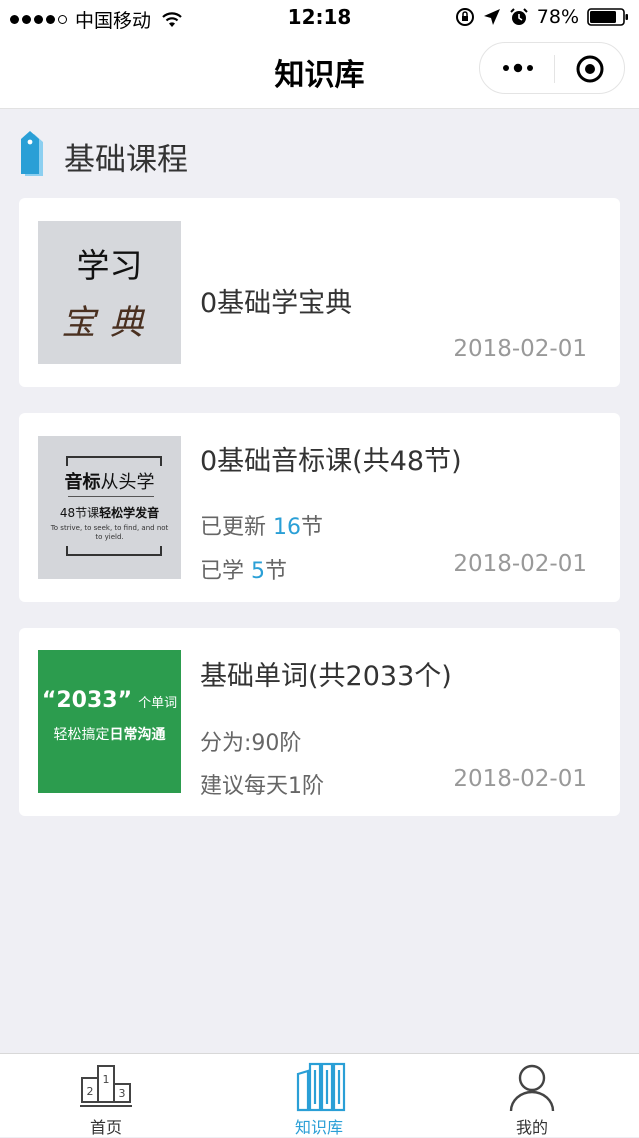  What do you see at coordinates (109, 323) in the screenshot?
I see `thumb-text: 宝典` at bounding box center [109, 323].